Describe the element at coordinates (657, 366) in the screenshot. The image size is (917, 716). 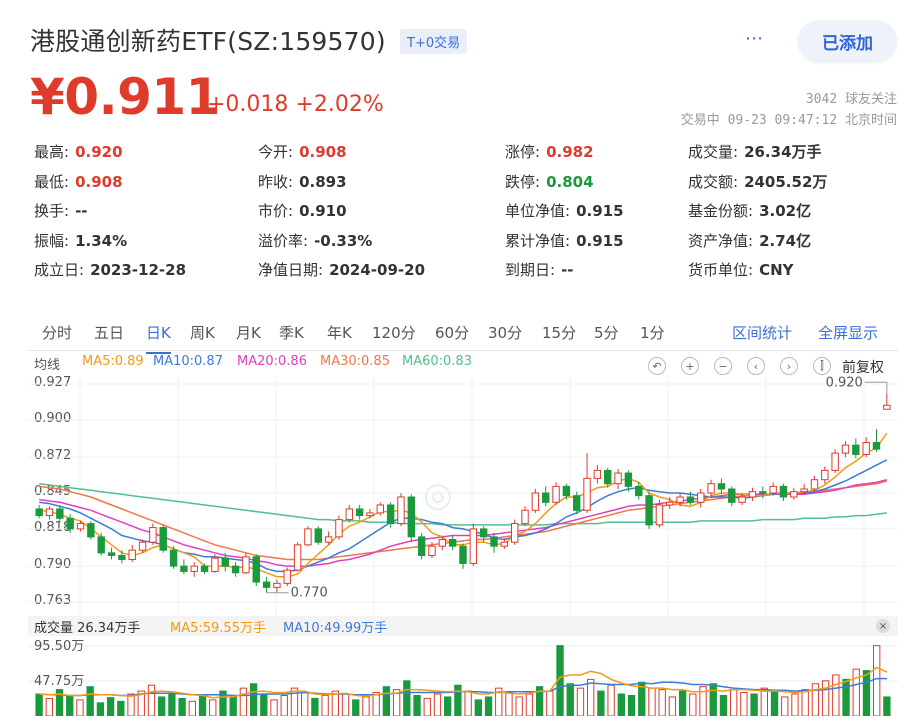
I see `undo-icon: ↶` at that location.